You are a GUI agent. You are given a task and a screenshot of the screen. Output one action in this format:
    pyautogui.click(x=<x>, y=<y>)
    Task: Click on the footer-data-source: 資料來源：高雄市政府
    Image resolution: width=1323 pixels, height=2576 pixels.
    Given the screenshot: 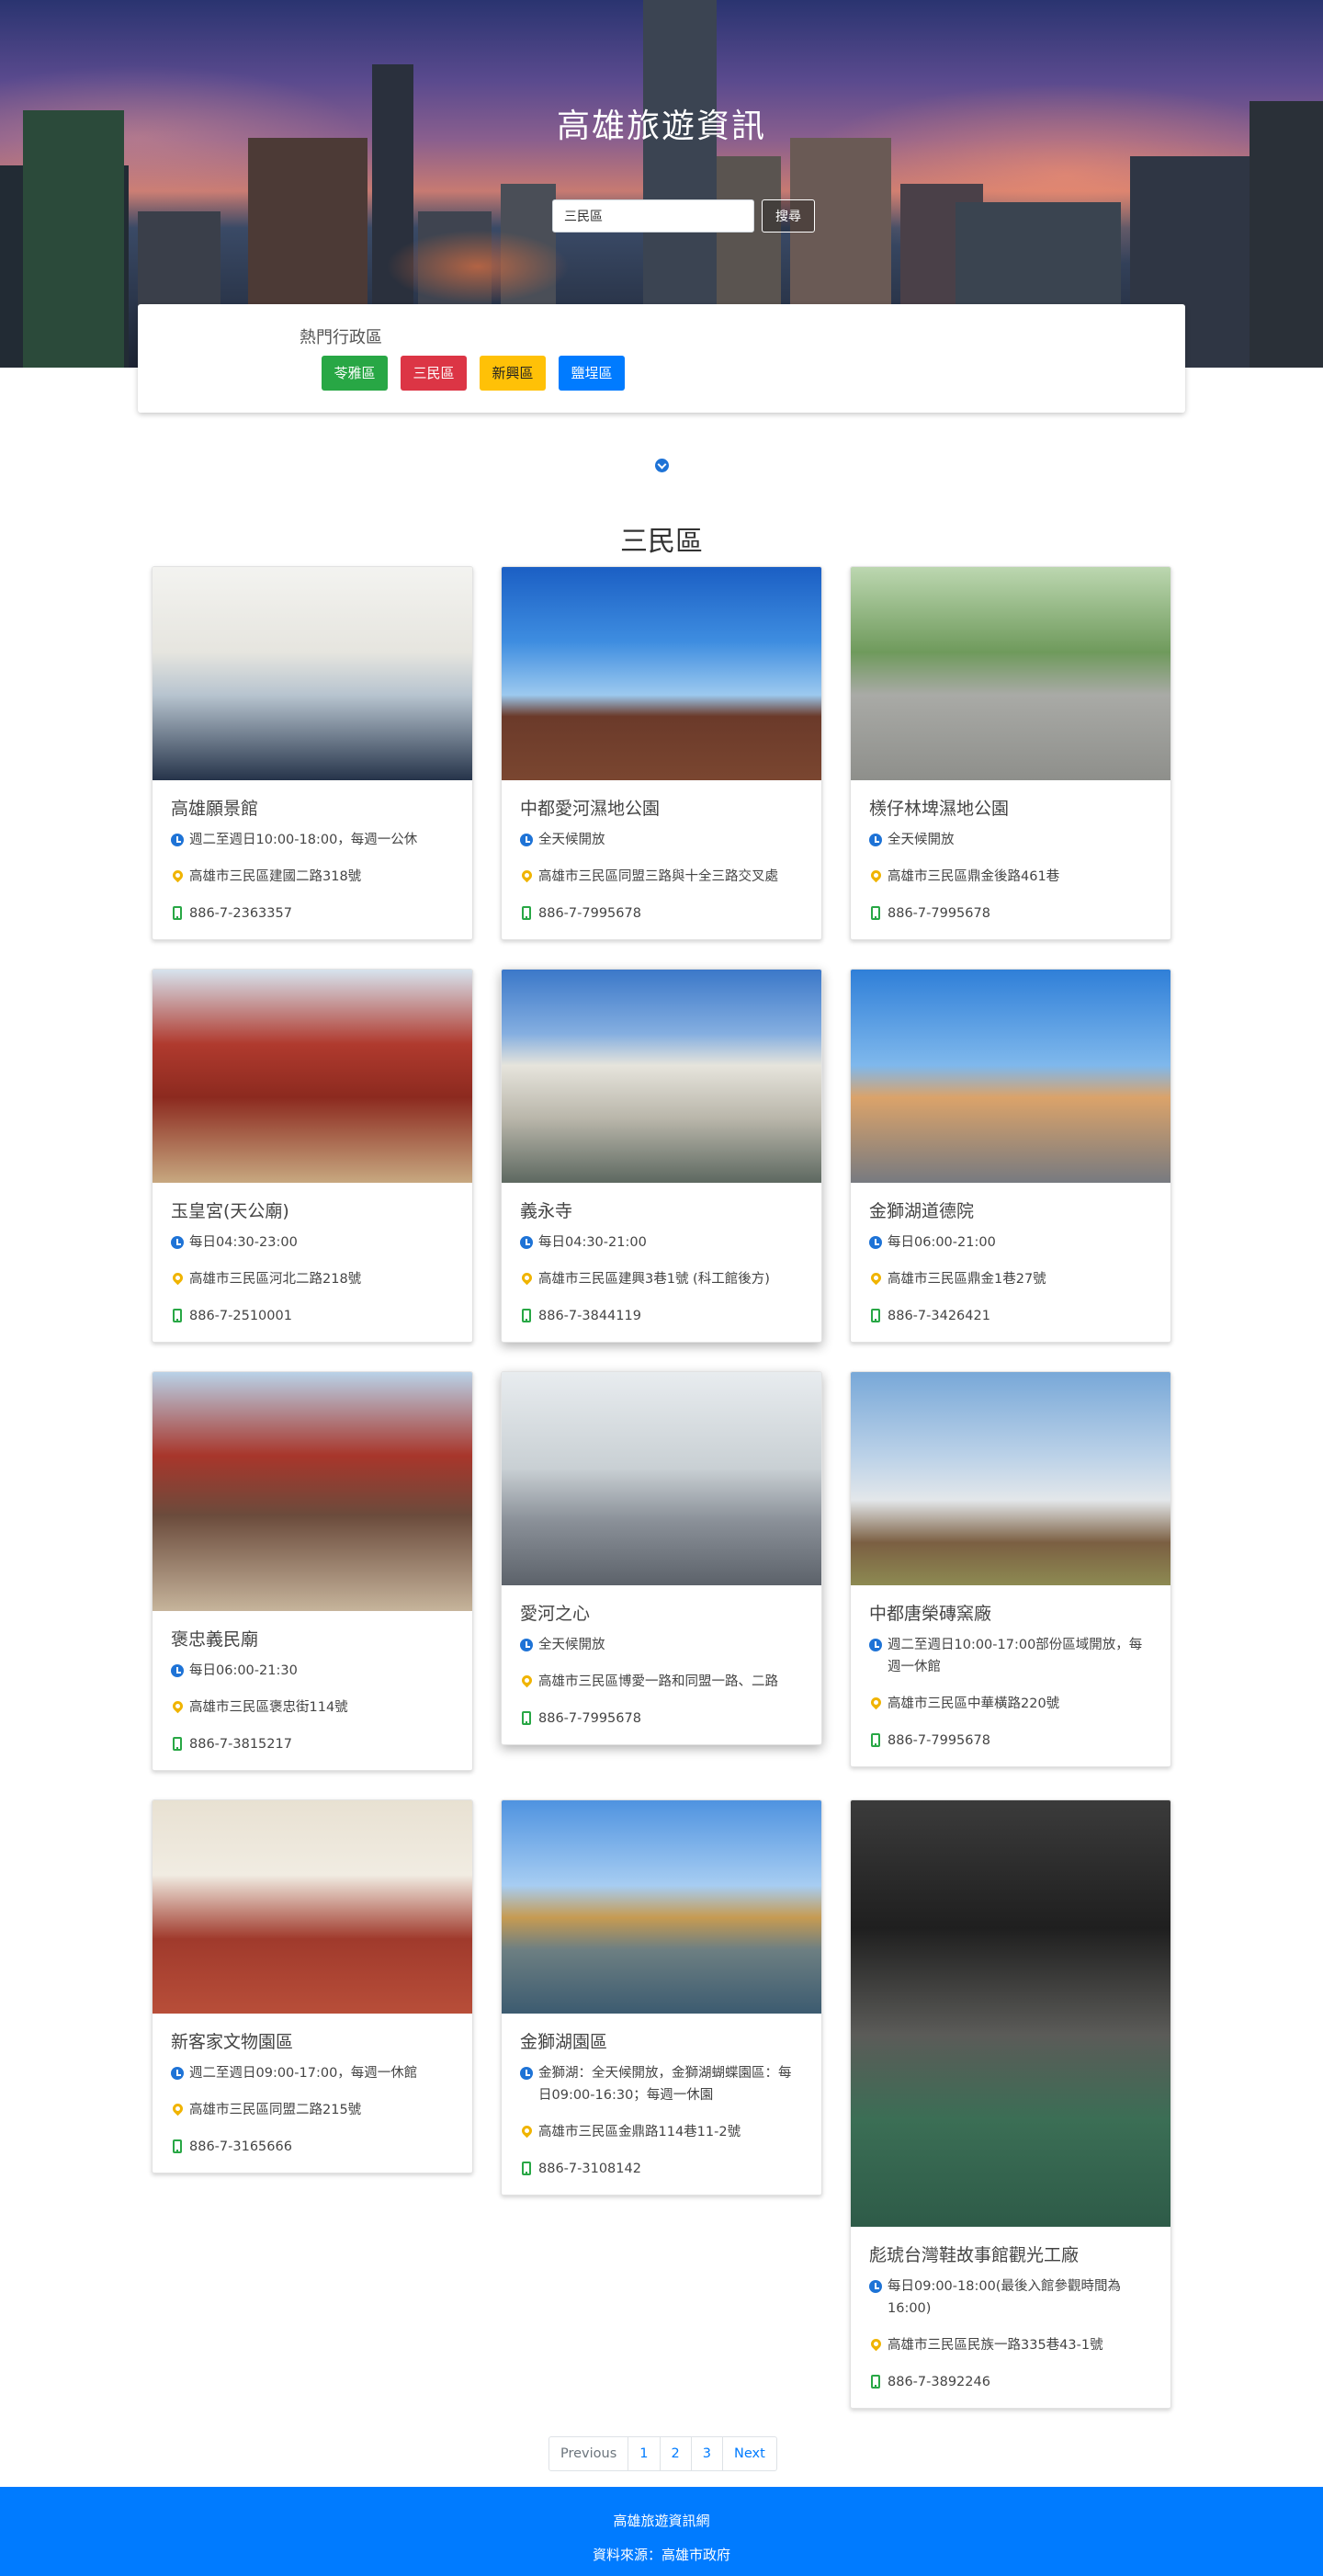 What is the action you would take?
    pyautogui.click(x=661, y=2555)
    